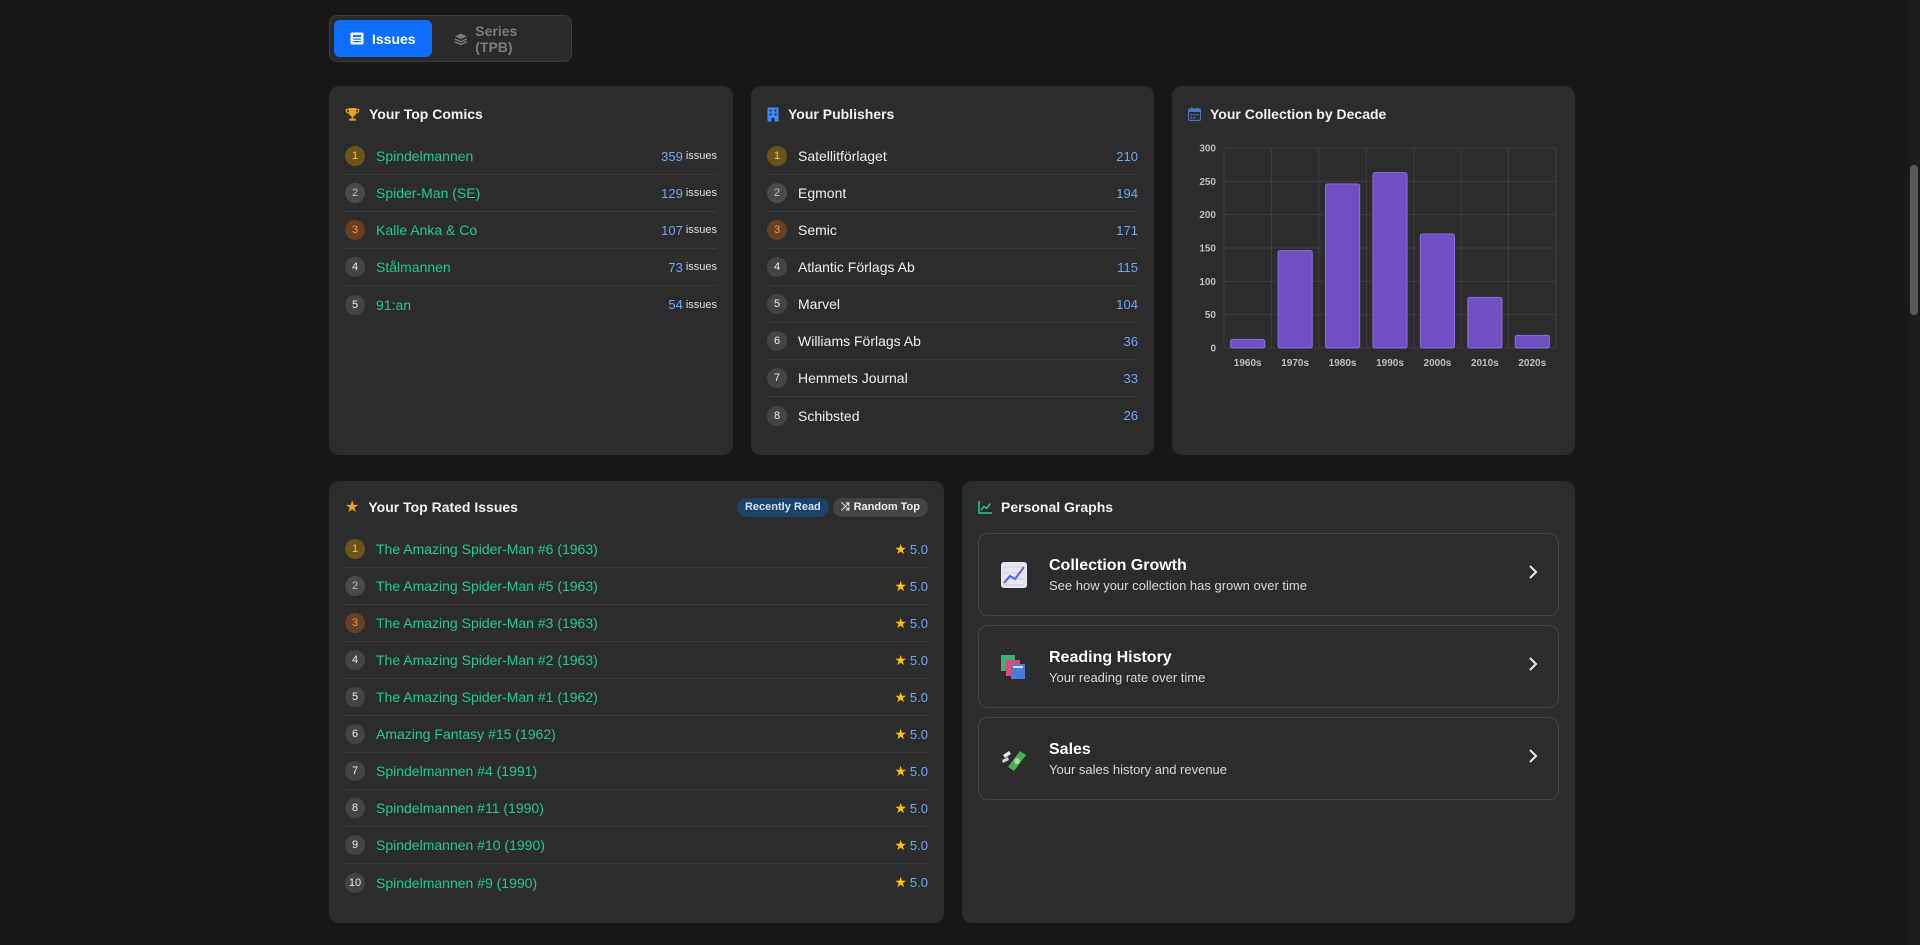 Image resolution: width=1920 pixels, height=945 pixels. Describe the element at coordinates (859, 341) in the screenshot. I see `publisher-name: Williams Förlags Ab` at that location.